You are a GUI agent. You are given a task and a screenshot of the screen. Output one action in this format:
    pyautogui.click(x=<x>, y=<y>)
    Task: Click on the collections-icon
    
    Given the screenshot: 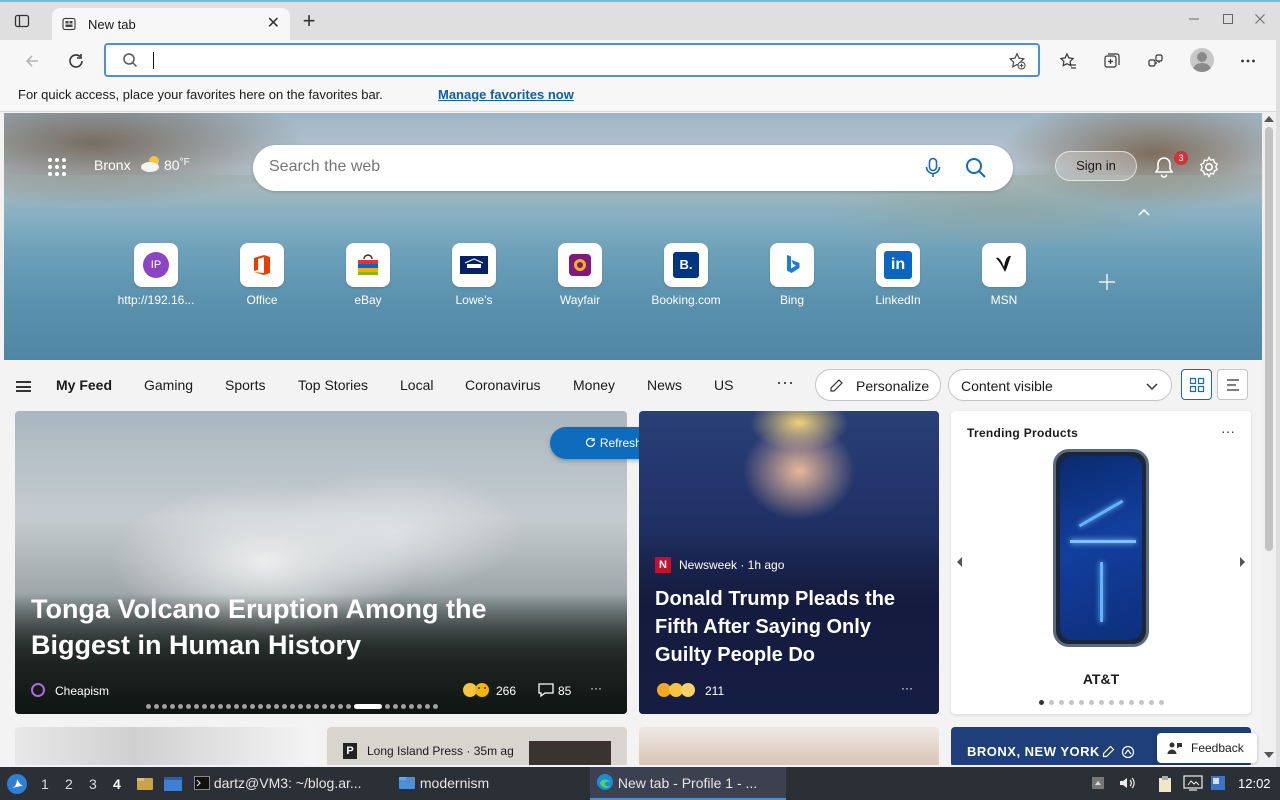 What is the action you would take?
    pyautogui.click(x=1112, y=61)
    